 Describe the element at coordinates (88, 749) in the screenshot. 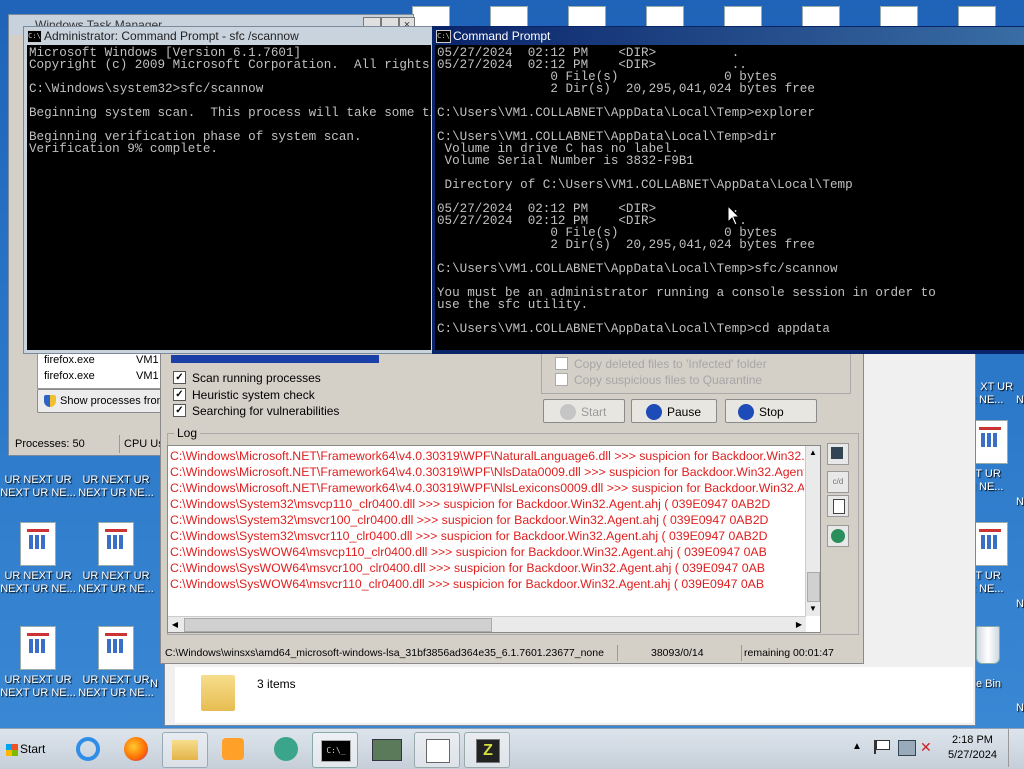

I see `ie-icon` at that location.